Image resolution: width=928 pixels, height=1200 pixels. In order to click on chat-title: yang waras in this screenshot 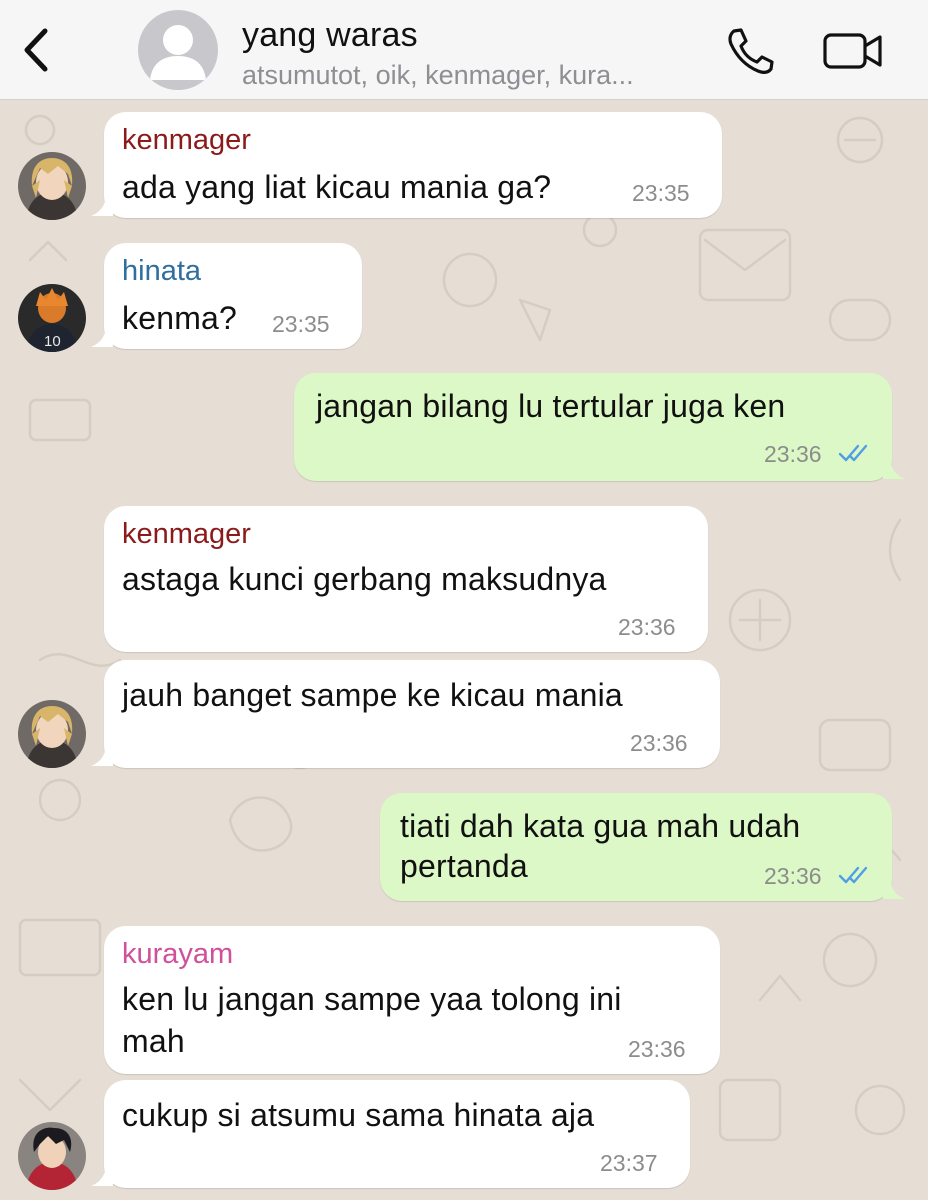, I will do `click(330, 35)`.